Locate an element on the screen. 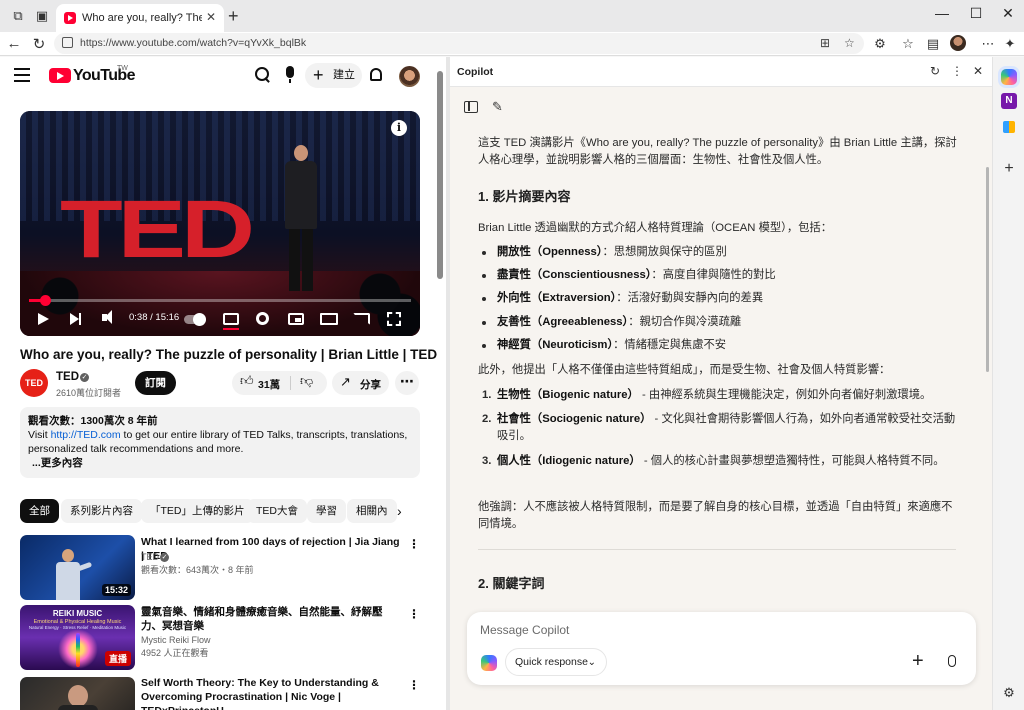  video-duration: 15:32 is located at coordinates (116, 590).